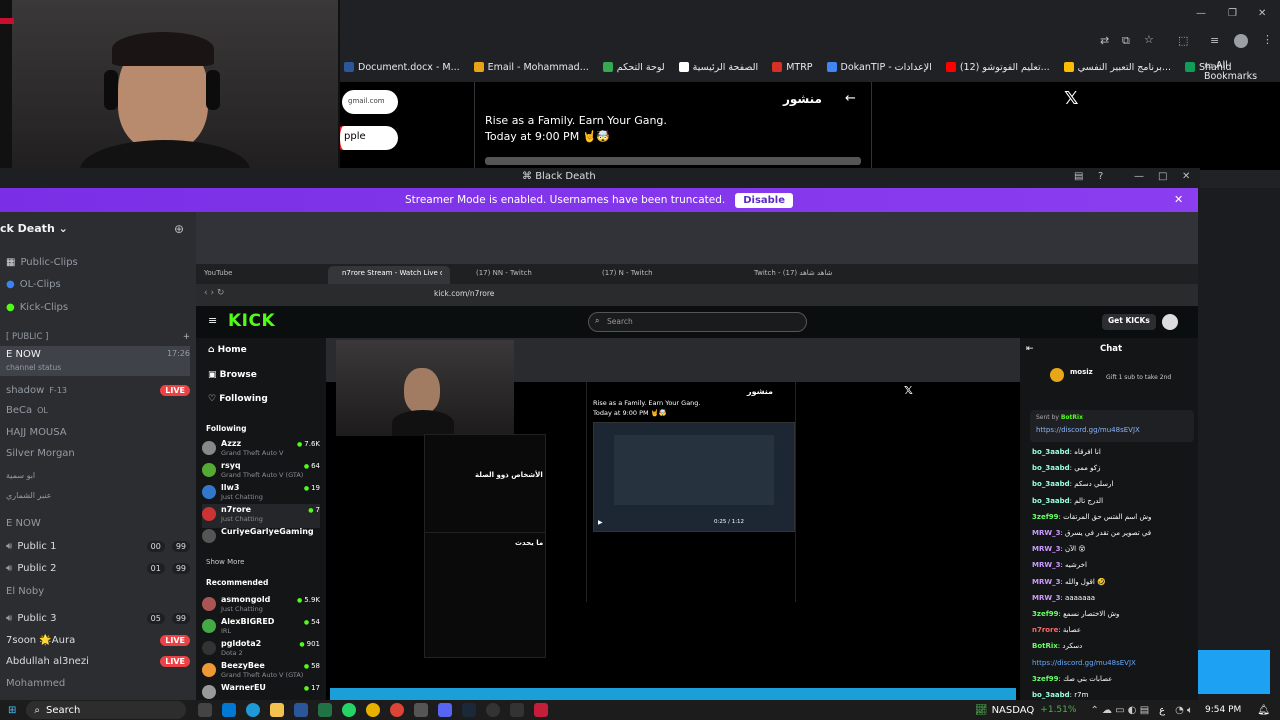 Image resolution: width=1280 pixels, height=720 pixels. What do you see at coordinates (12, 710) in the screenshot?
I see `start-icon: ⊞` at bounding box center [12, 710].